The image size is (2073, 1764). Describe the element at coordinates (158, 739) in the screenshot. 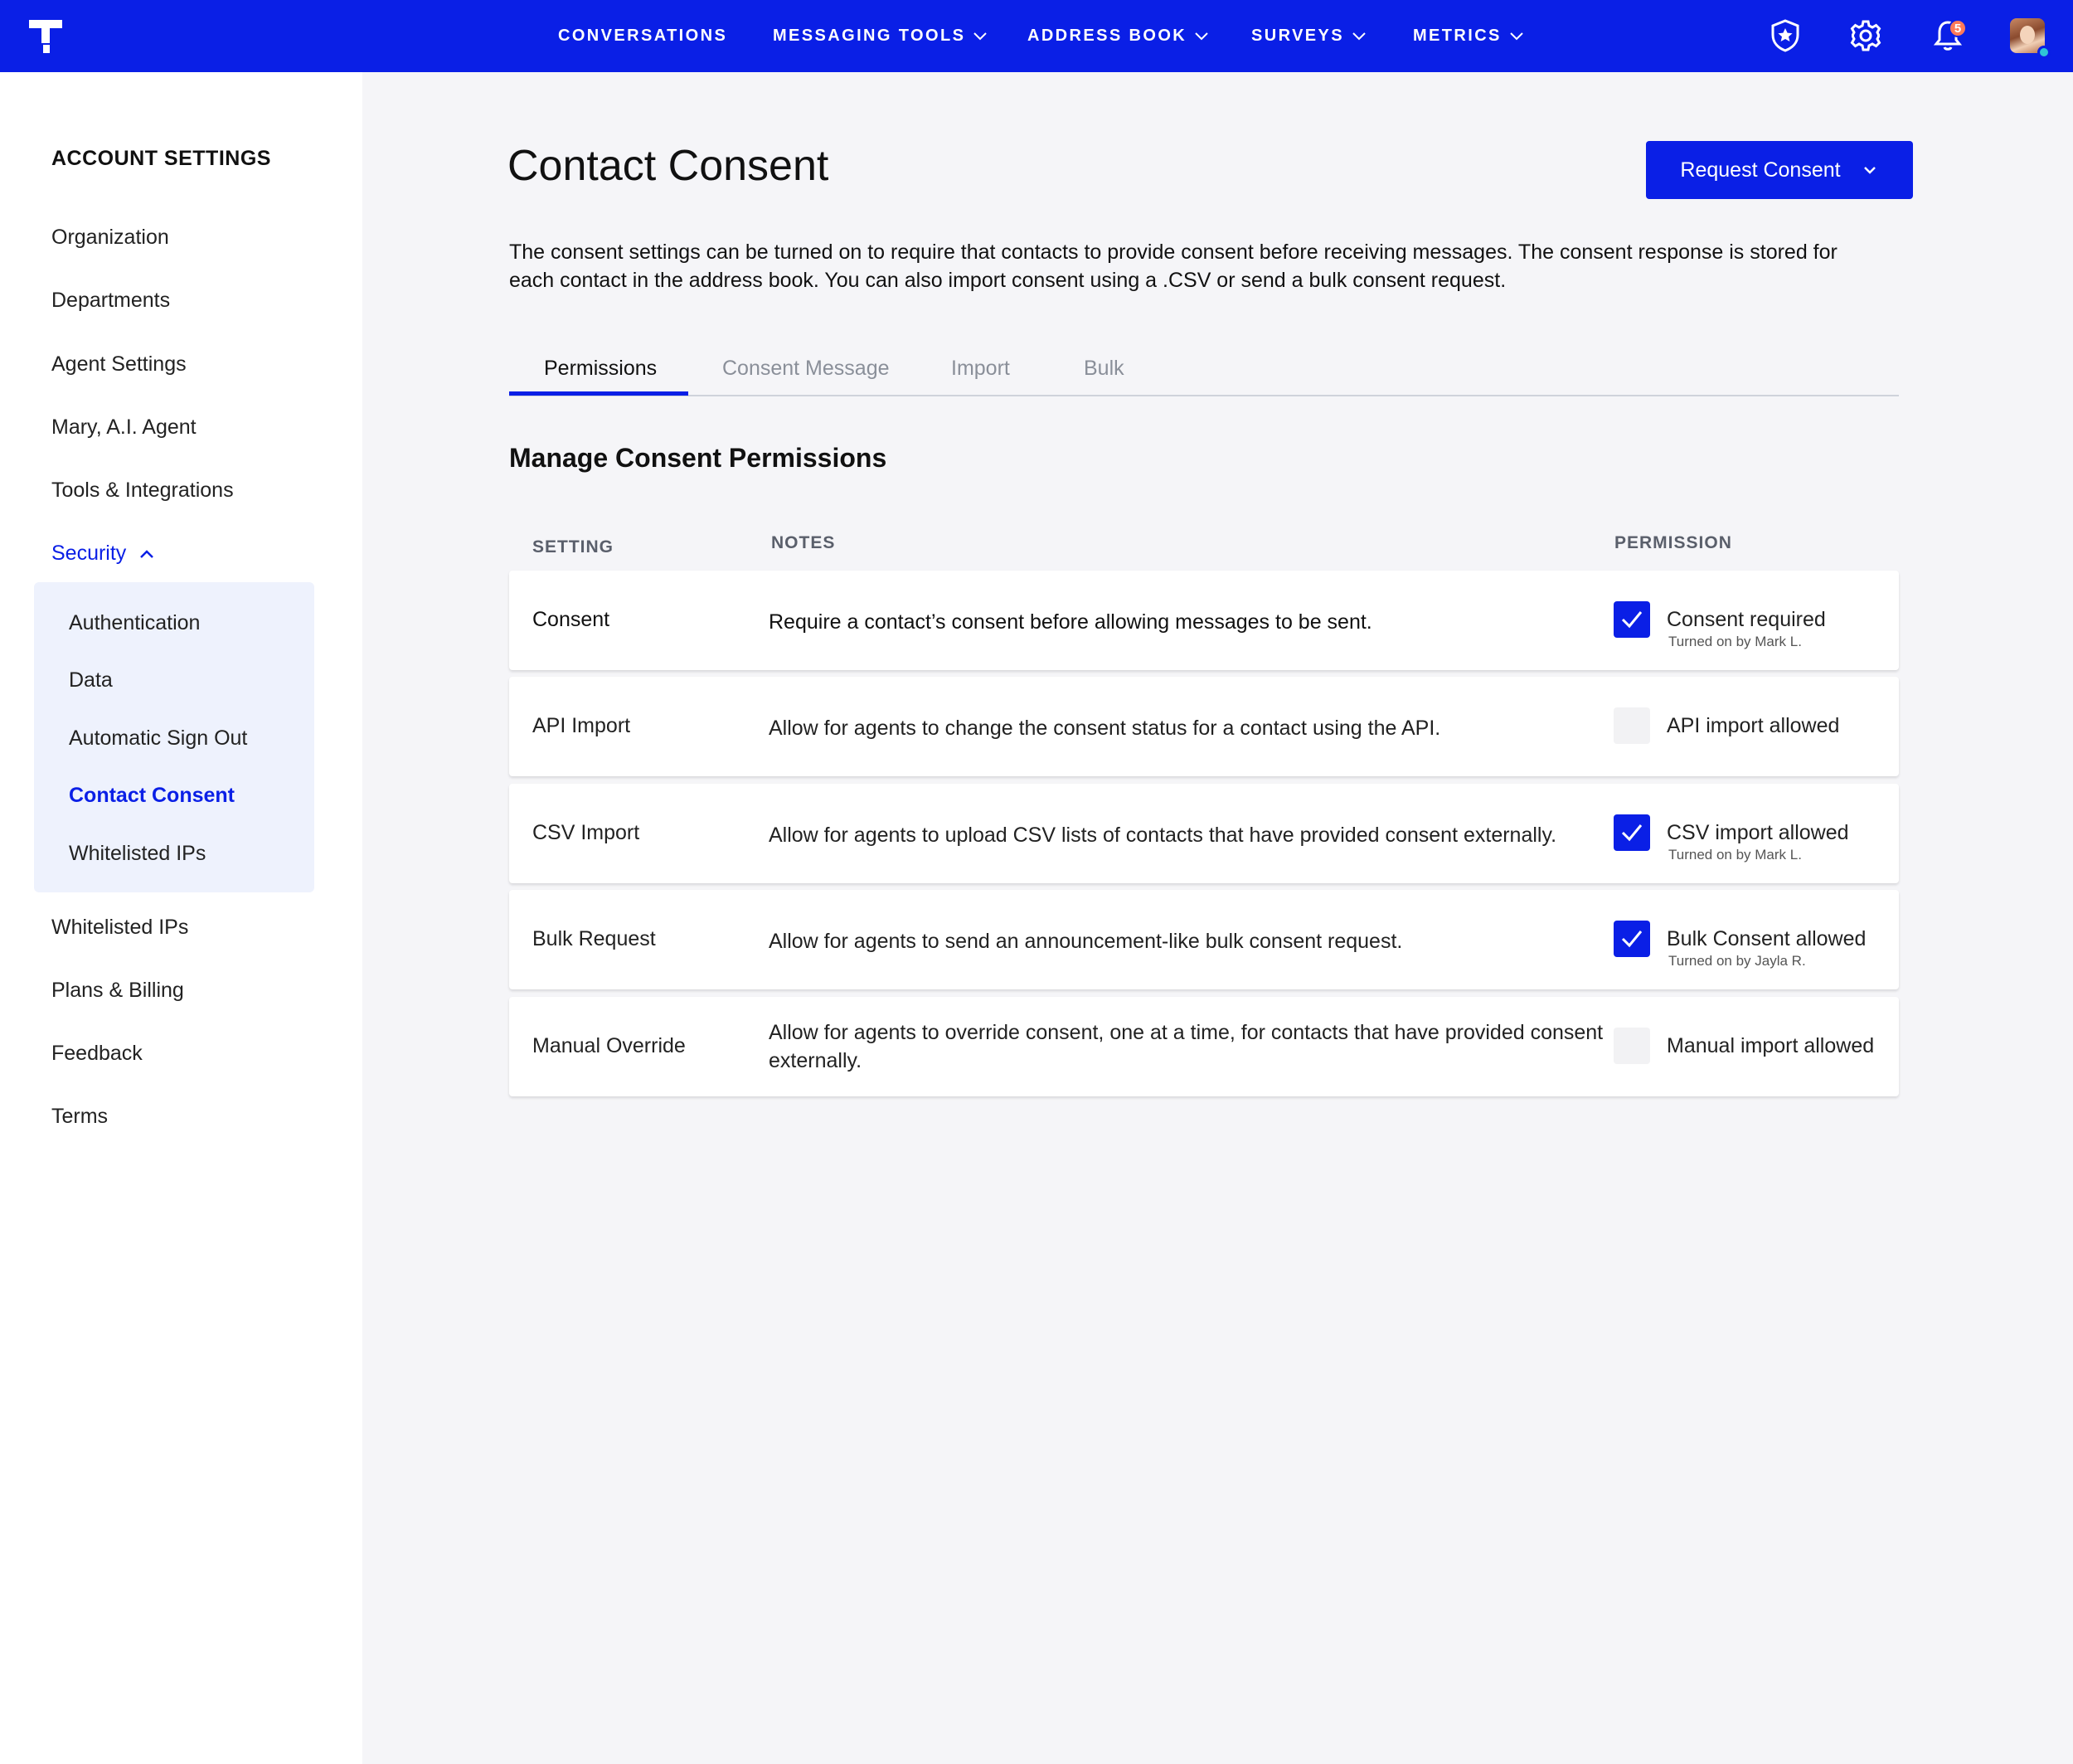

I see `sidebar-item-automatic-sign-out: Automatic Sign Out` at that location.